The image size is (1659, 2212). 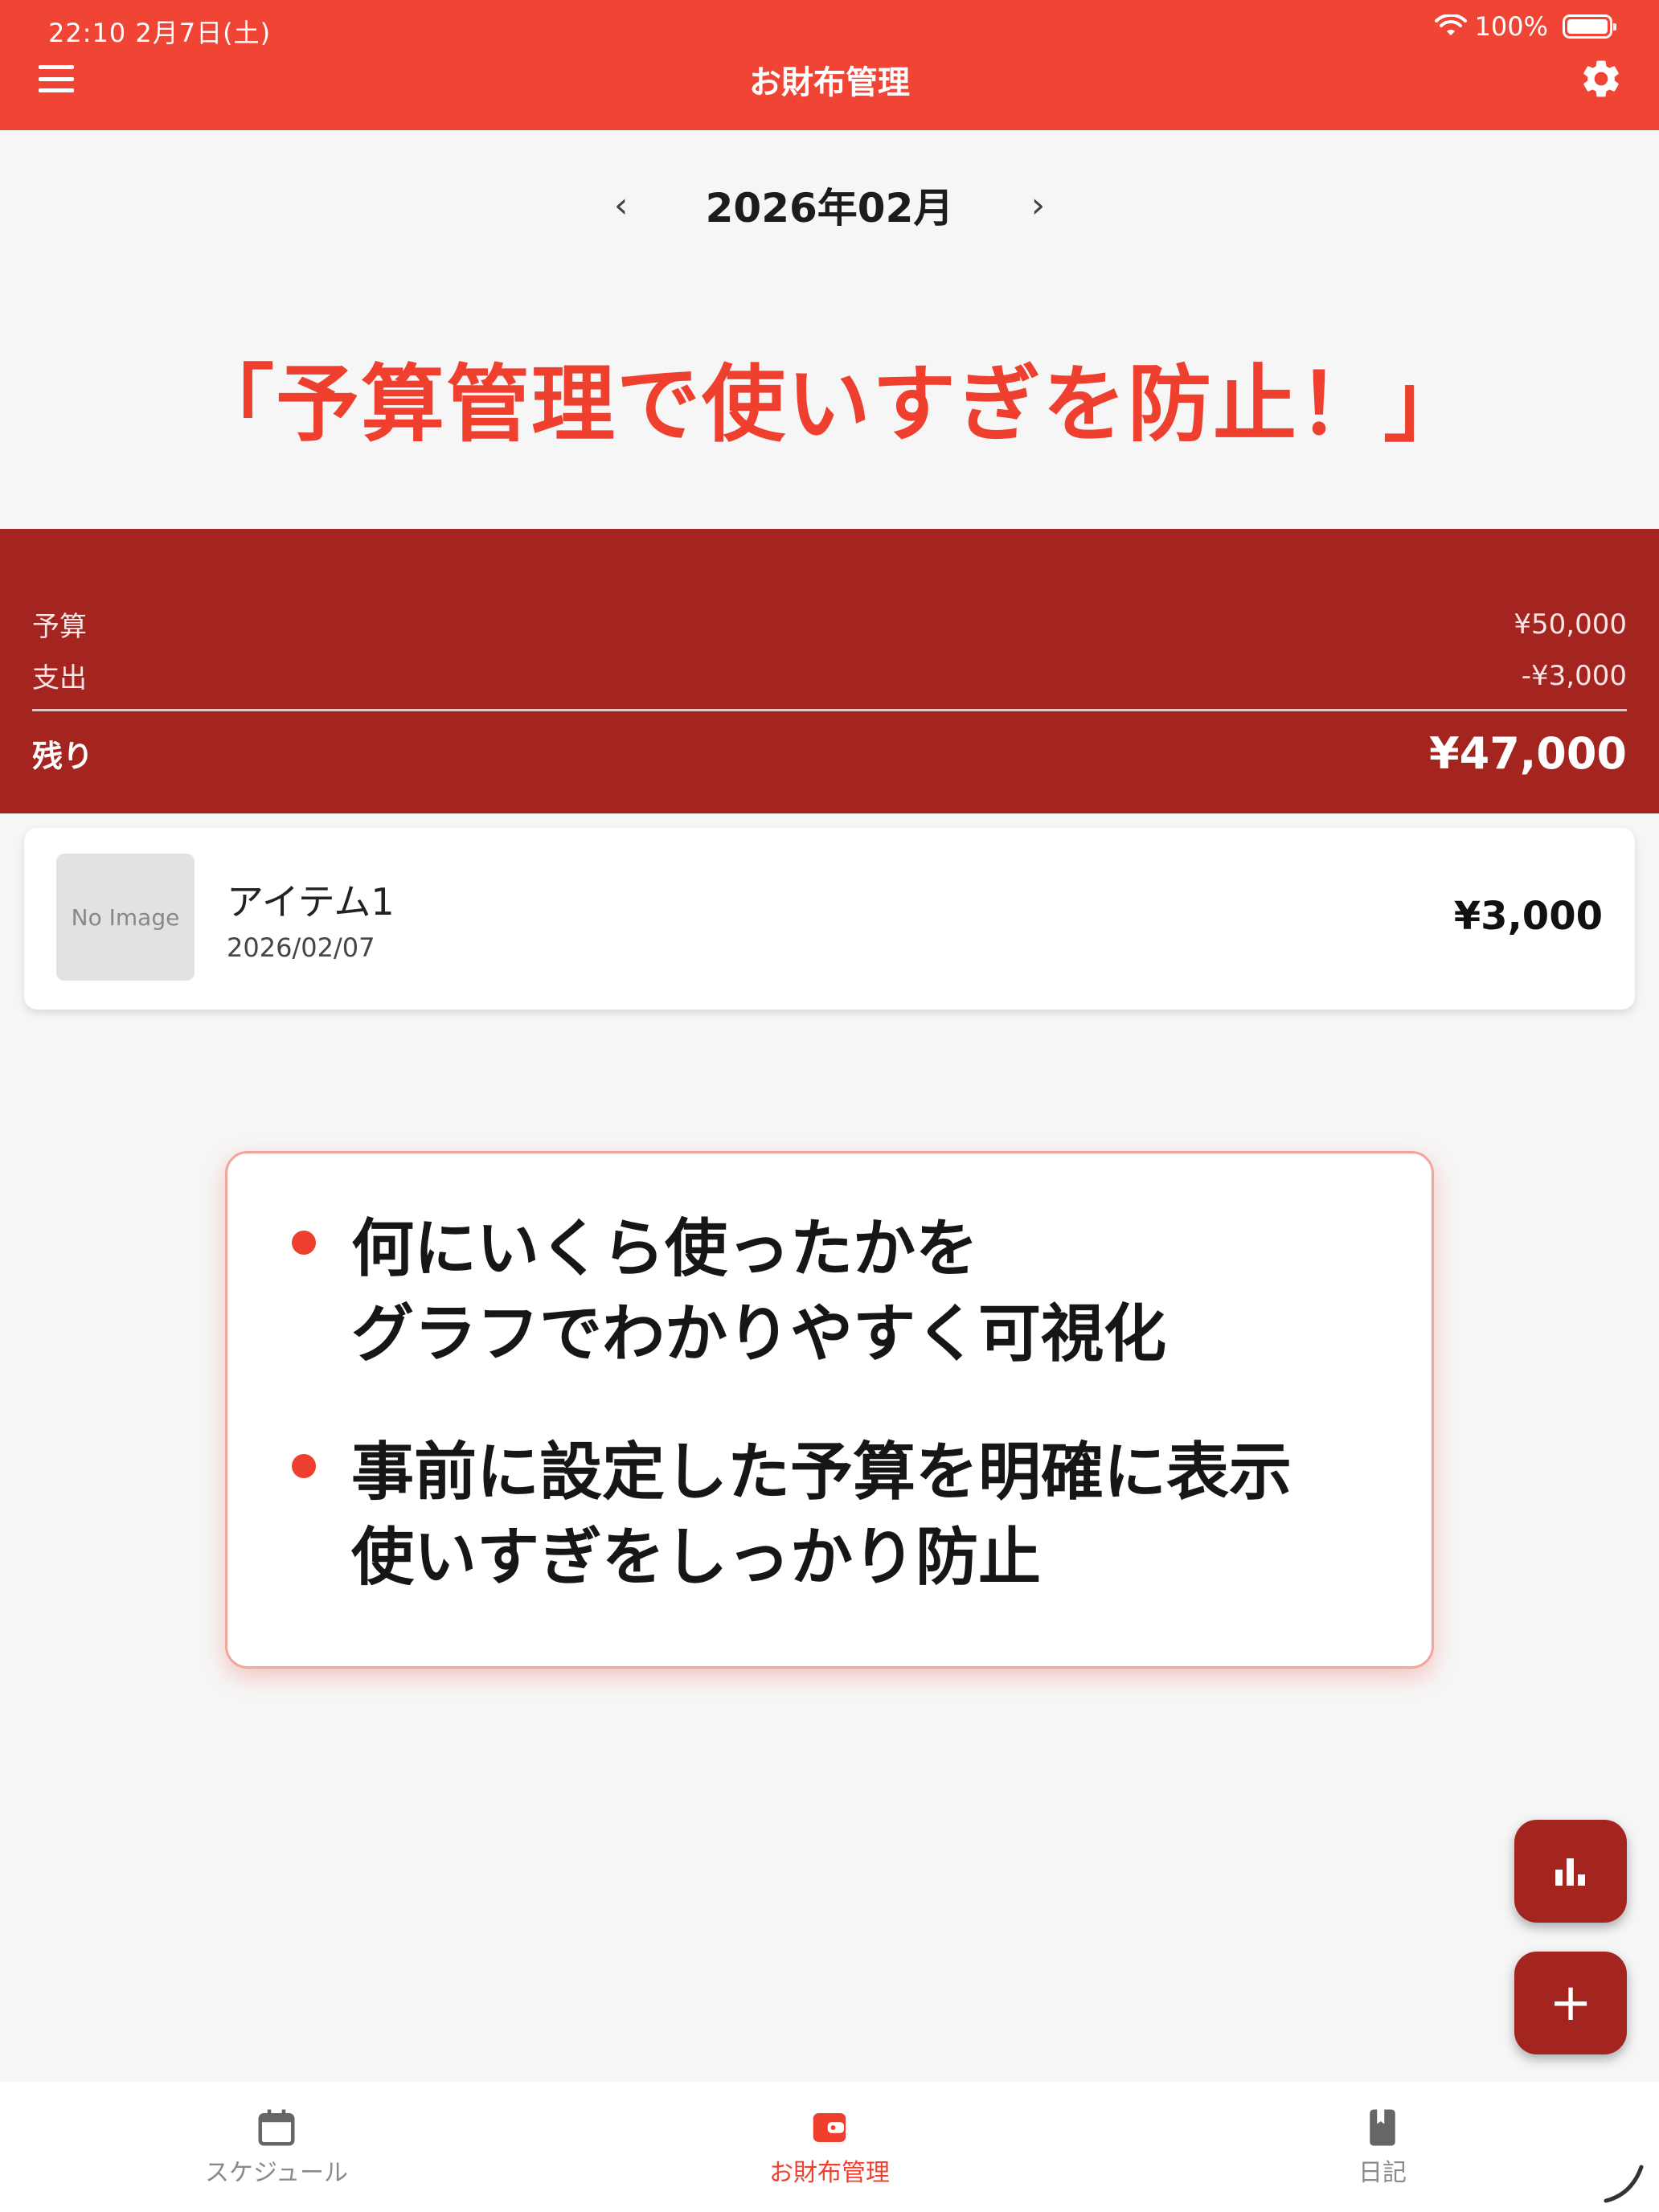 I want to click on tab-wallet-label: お財布管理, so click(x=829, y=2173).